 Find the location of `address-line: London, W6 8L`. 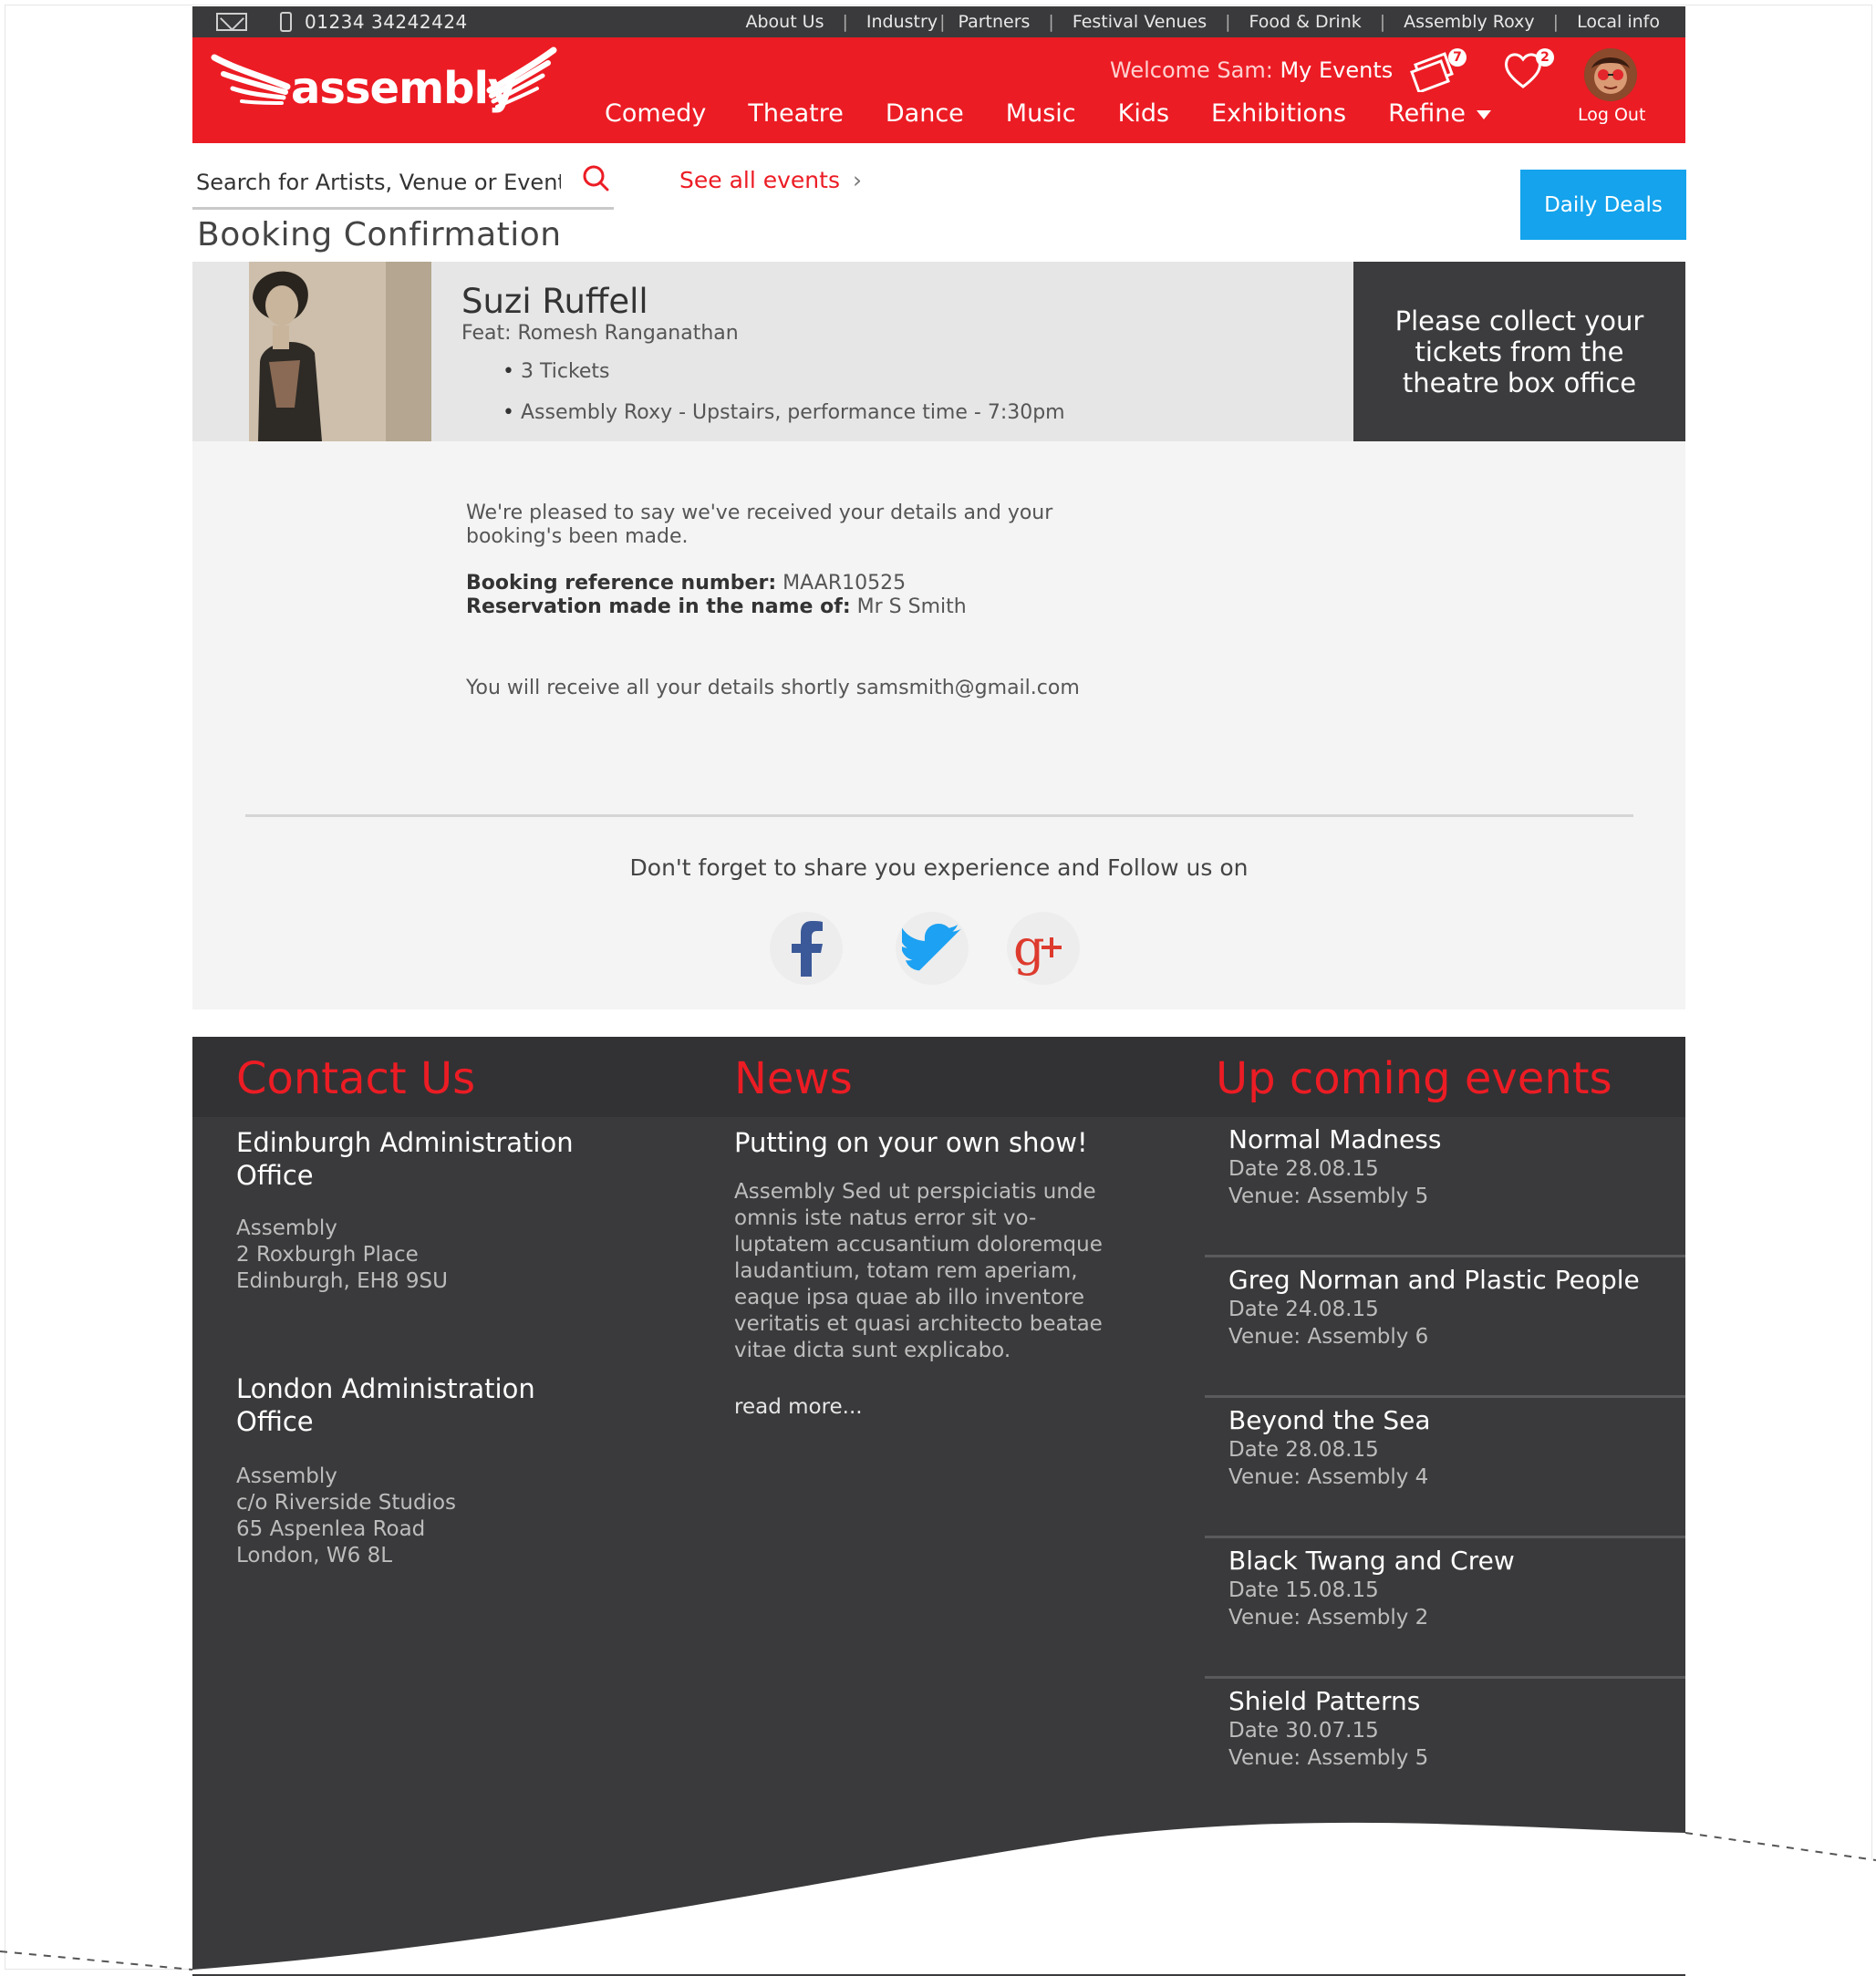

address-line: London, W6 8L is located at coordinates (314, 1555).